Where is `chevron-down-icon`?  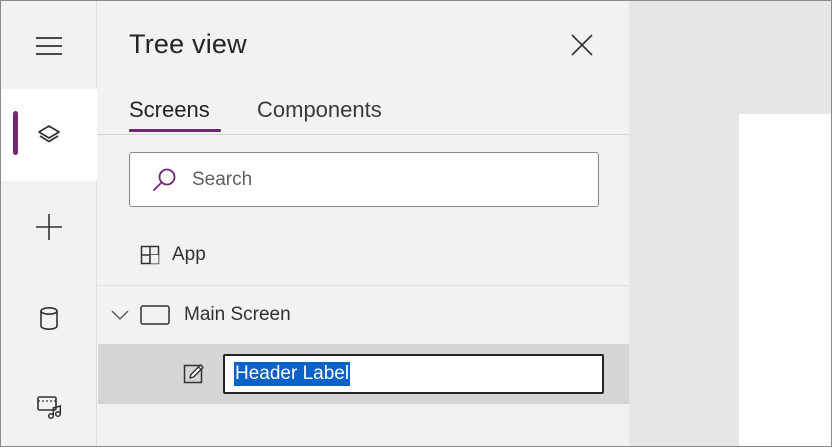
chevron-down-icon is located at coordinates (120, 315).